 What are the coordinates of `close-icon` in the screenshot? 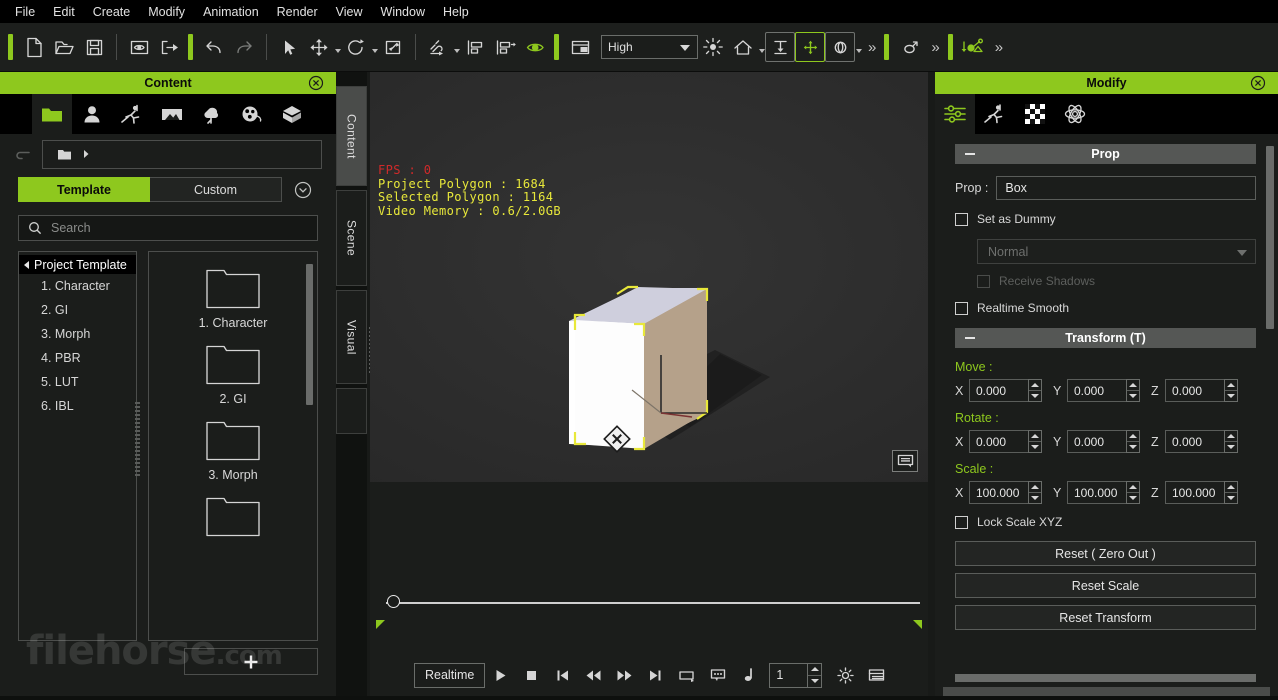 It's located at (316, 83).